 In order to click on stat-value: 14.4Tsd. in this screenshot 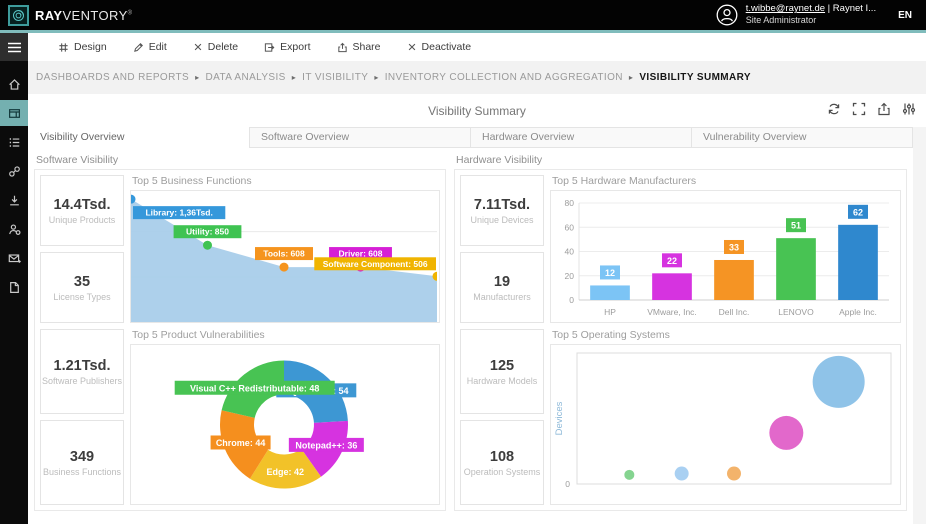, I will do `click(82, 204)`.